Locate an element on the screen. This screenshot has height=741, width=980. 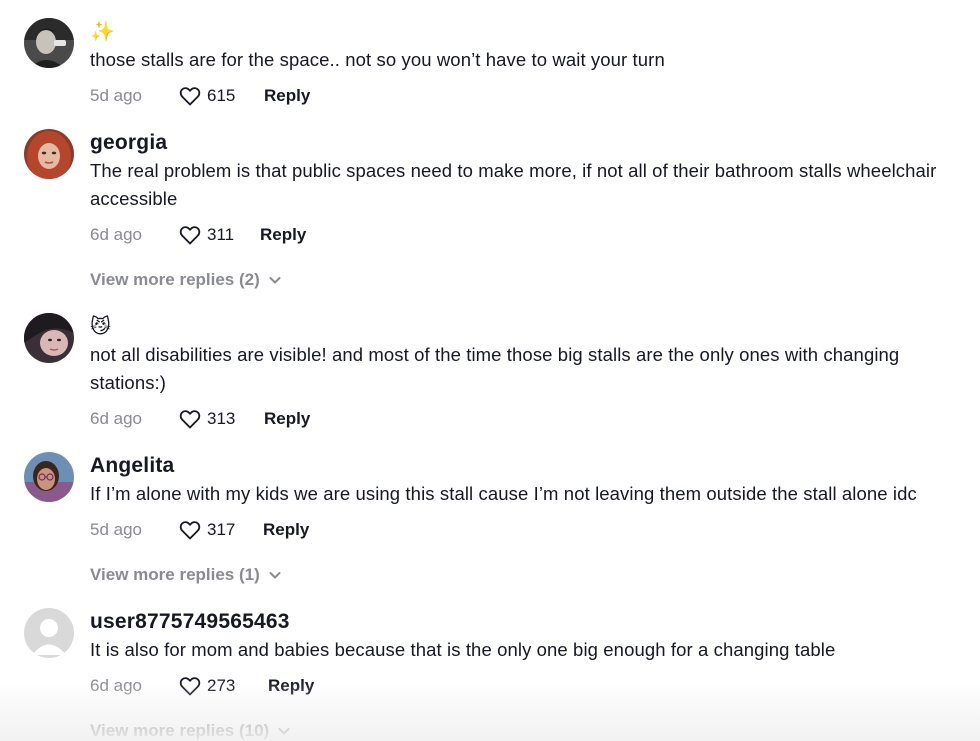
like-button: 311 is located at coordinates (219, 235).